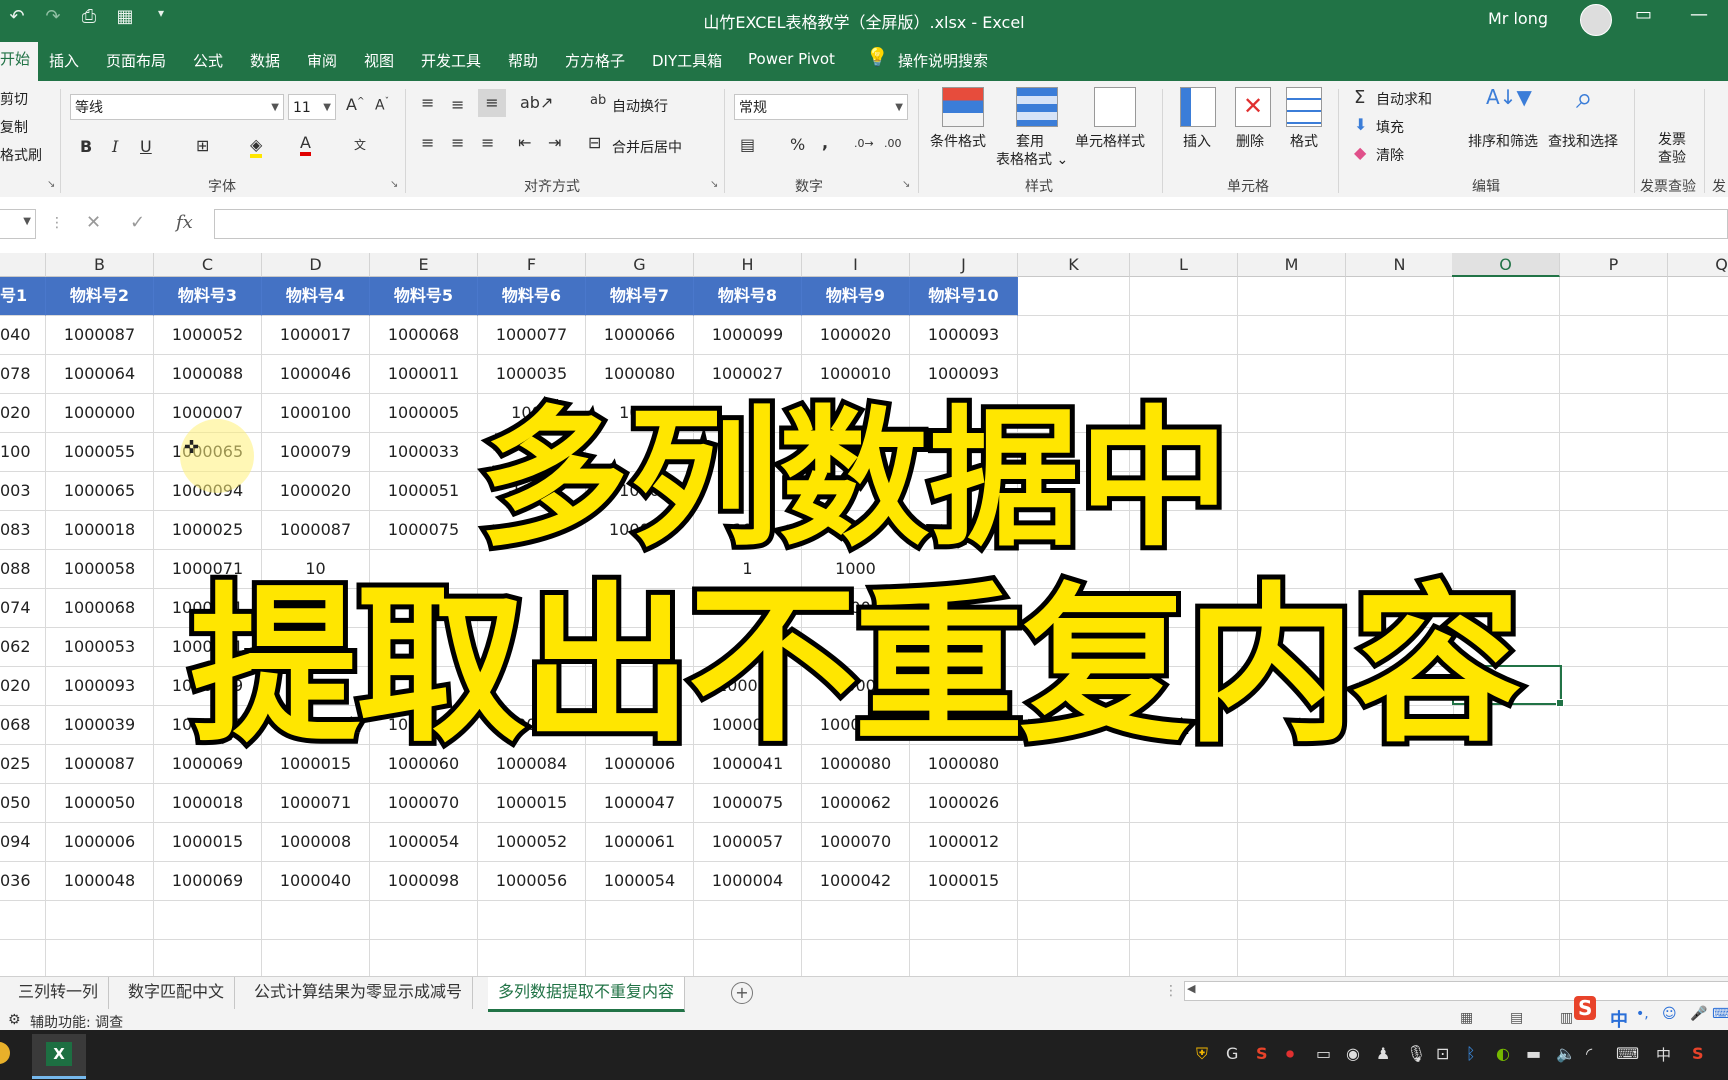  Describe the element at coordinates (1503, 1053) in the screenshot. I see `nvidia-icon: ◐` at that location.